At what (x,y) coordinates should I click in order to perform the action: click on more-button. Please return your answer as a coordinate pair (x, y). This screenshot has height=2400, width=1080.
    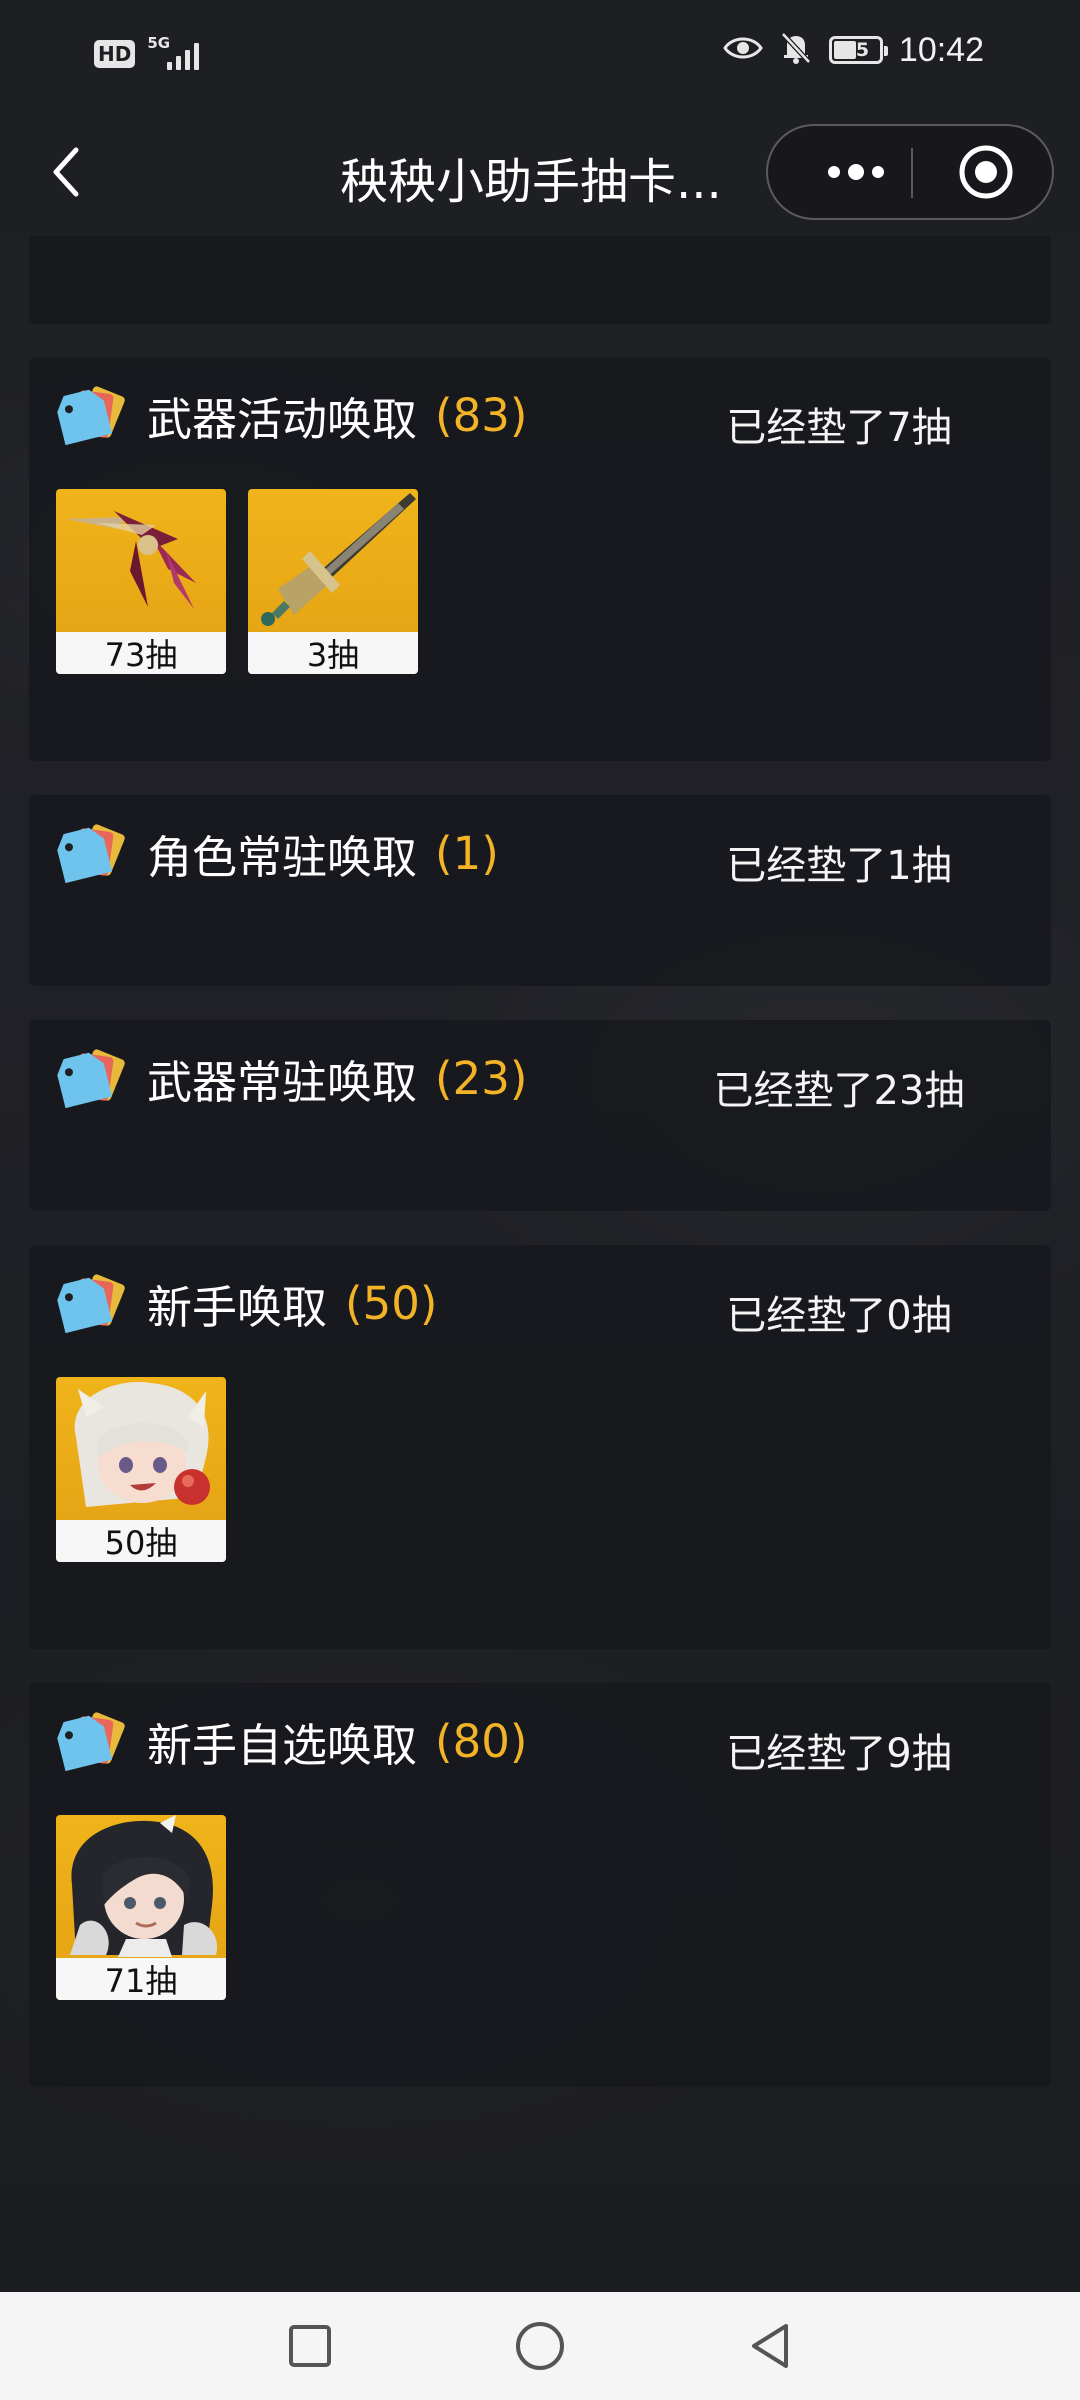
    Looking at the image, I should click on (856, 172).